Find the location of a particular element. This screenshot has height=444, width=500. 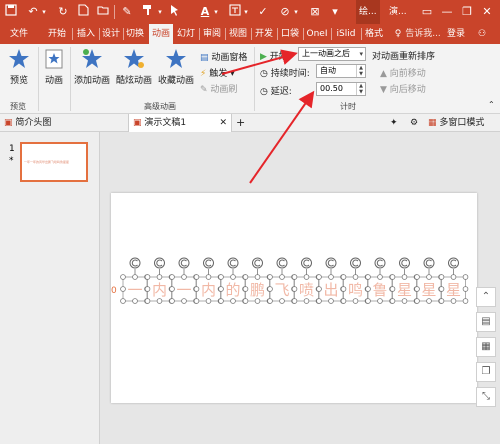

annotation-layer is located at coordinates (268, 116).